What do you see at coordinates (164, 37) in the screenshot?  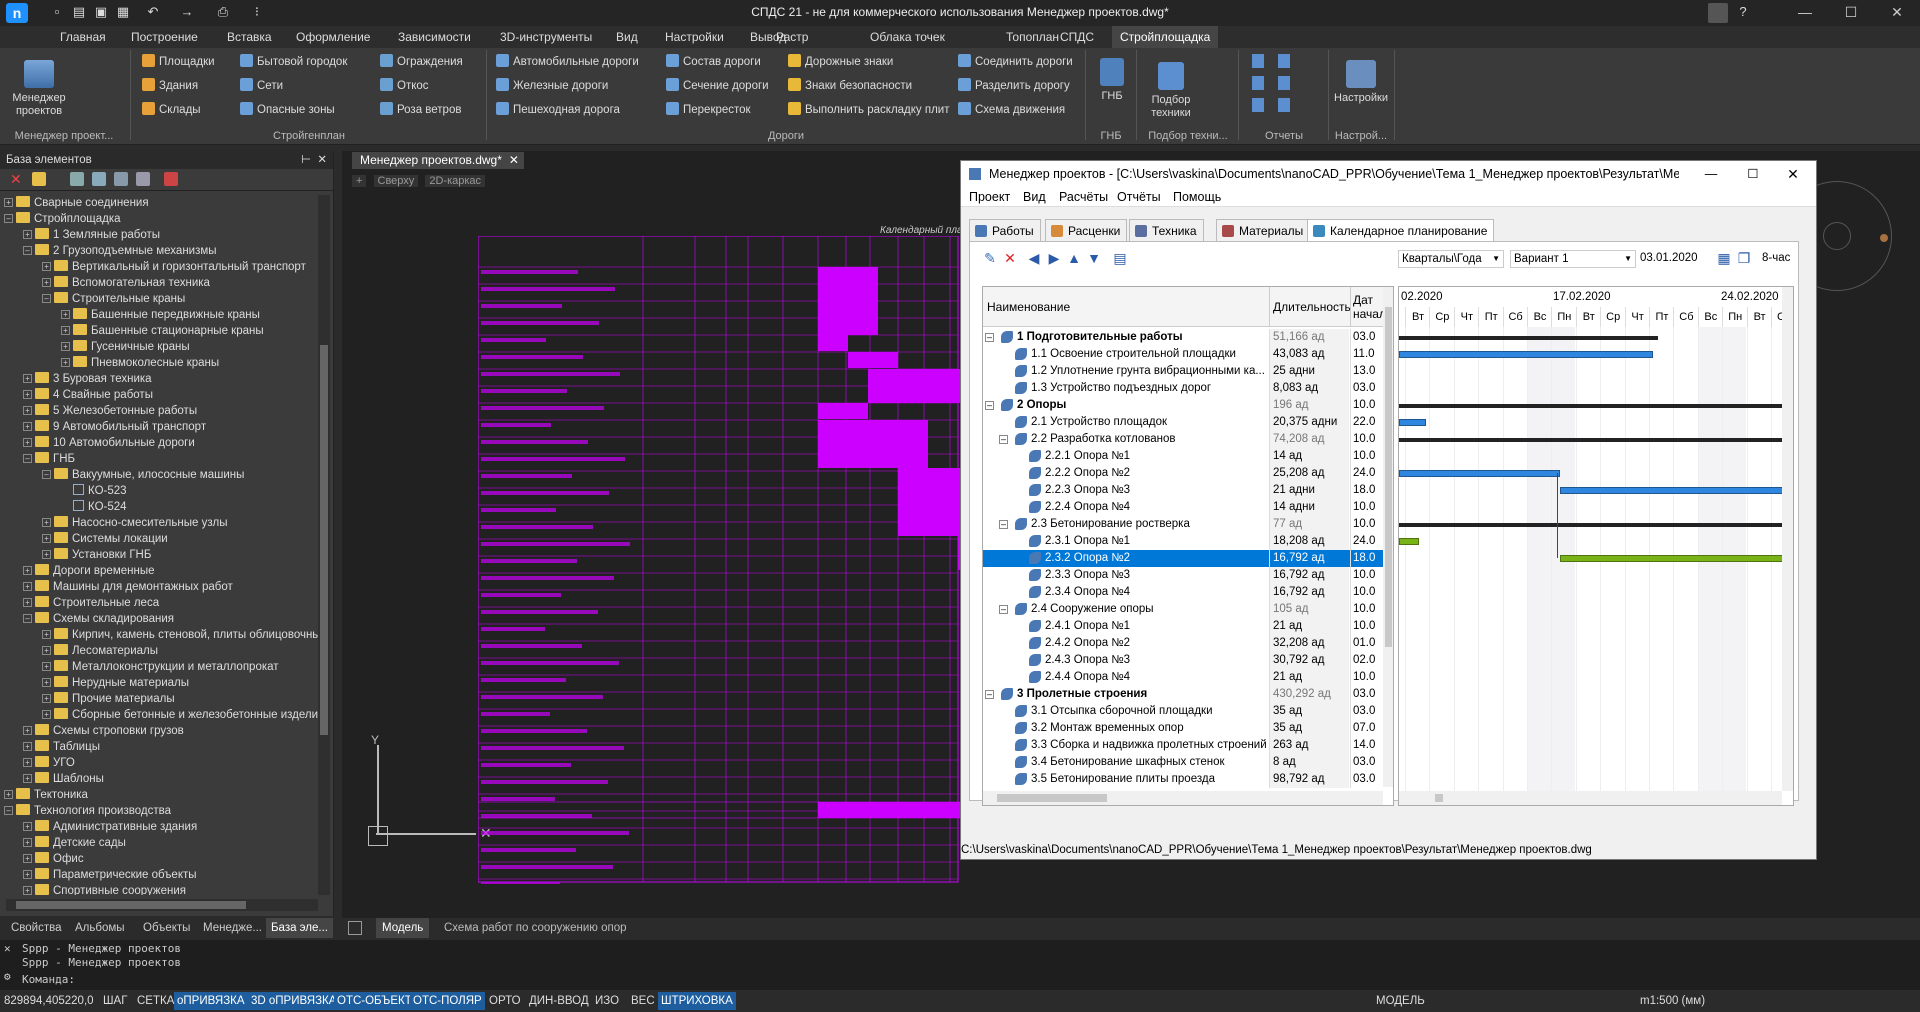 I see `ribbon-tab: Построение` at bounding box center [164, 37].